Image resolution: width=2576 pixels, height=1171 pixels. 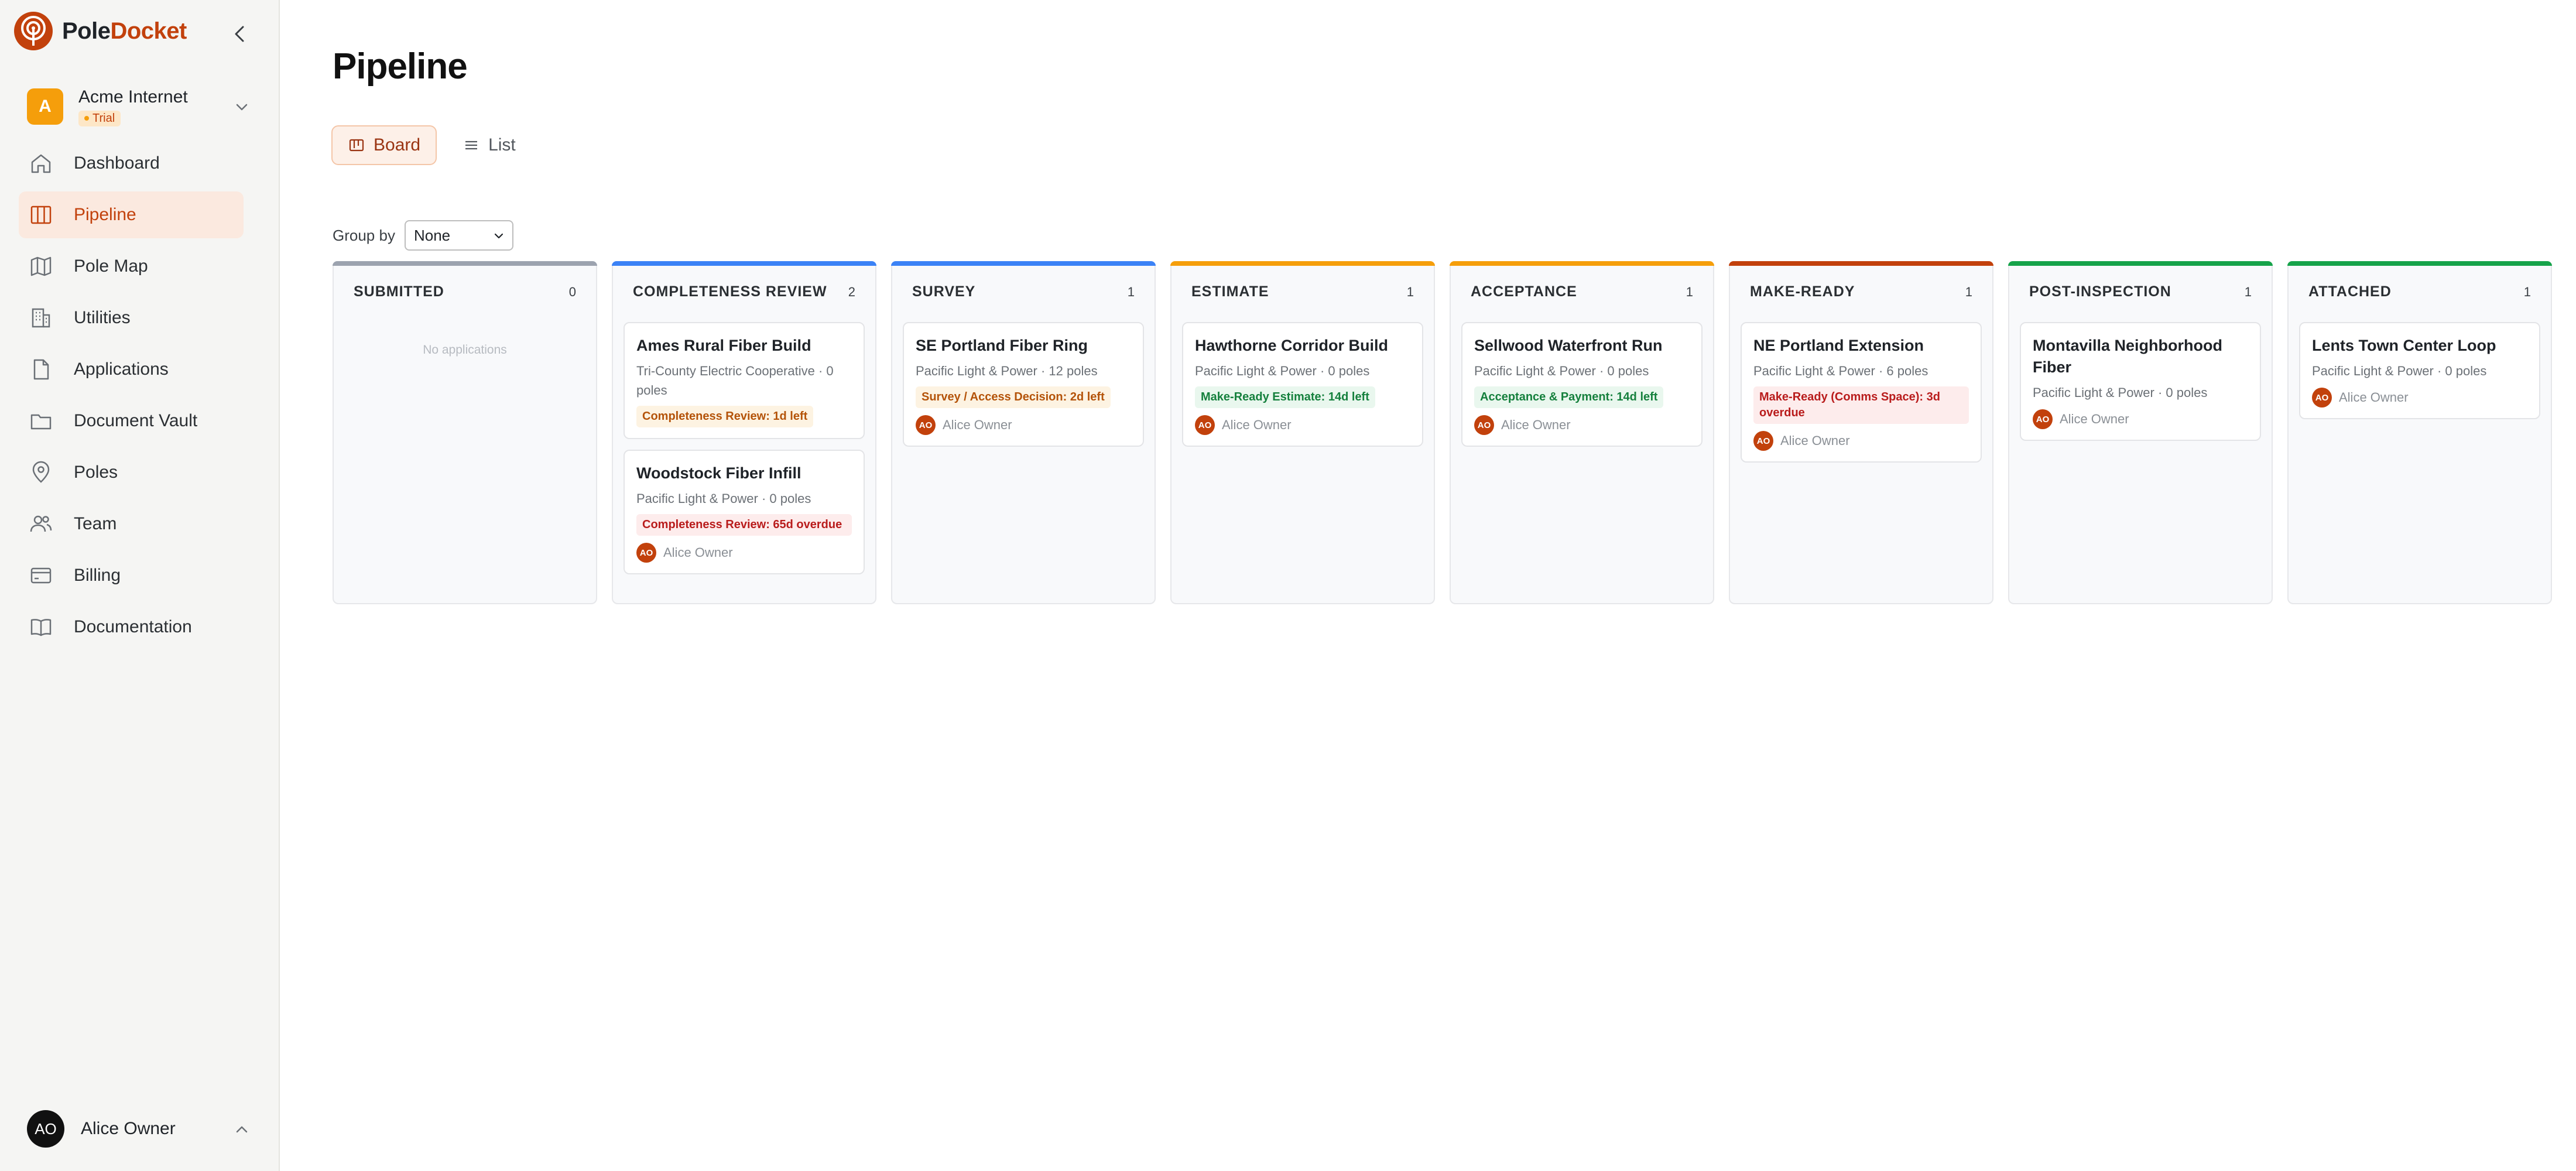 I want to click on card-title: Woodstock Fiber Infill, so click(x=718, y=473).